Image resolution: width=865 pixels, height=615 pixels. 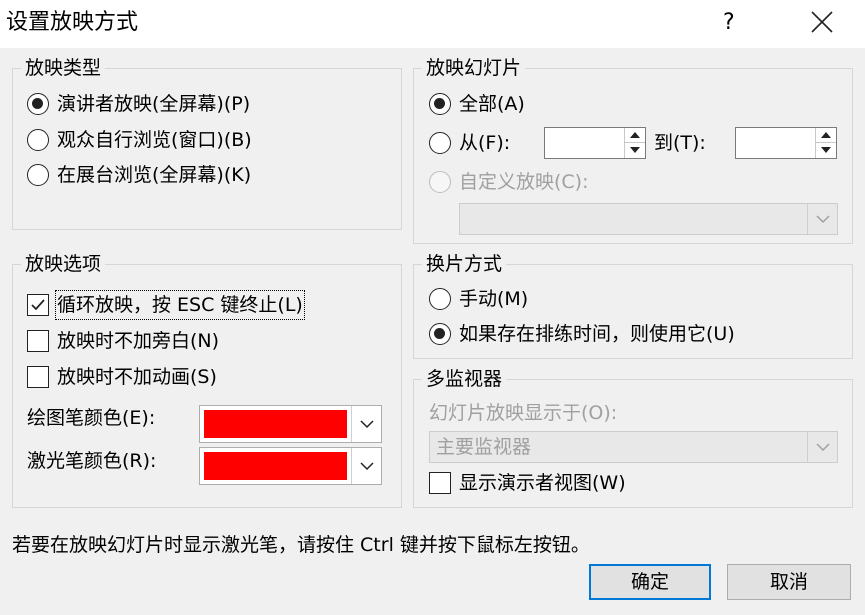 I want to click on custom-show-select, so click(x=648, y=219).